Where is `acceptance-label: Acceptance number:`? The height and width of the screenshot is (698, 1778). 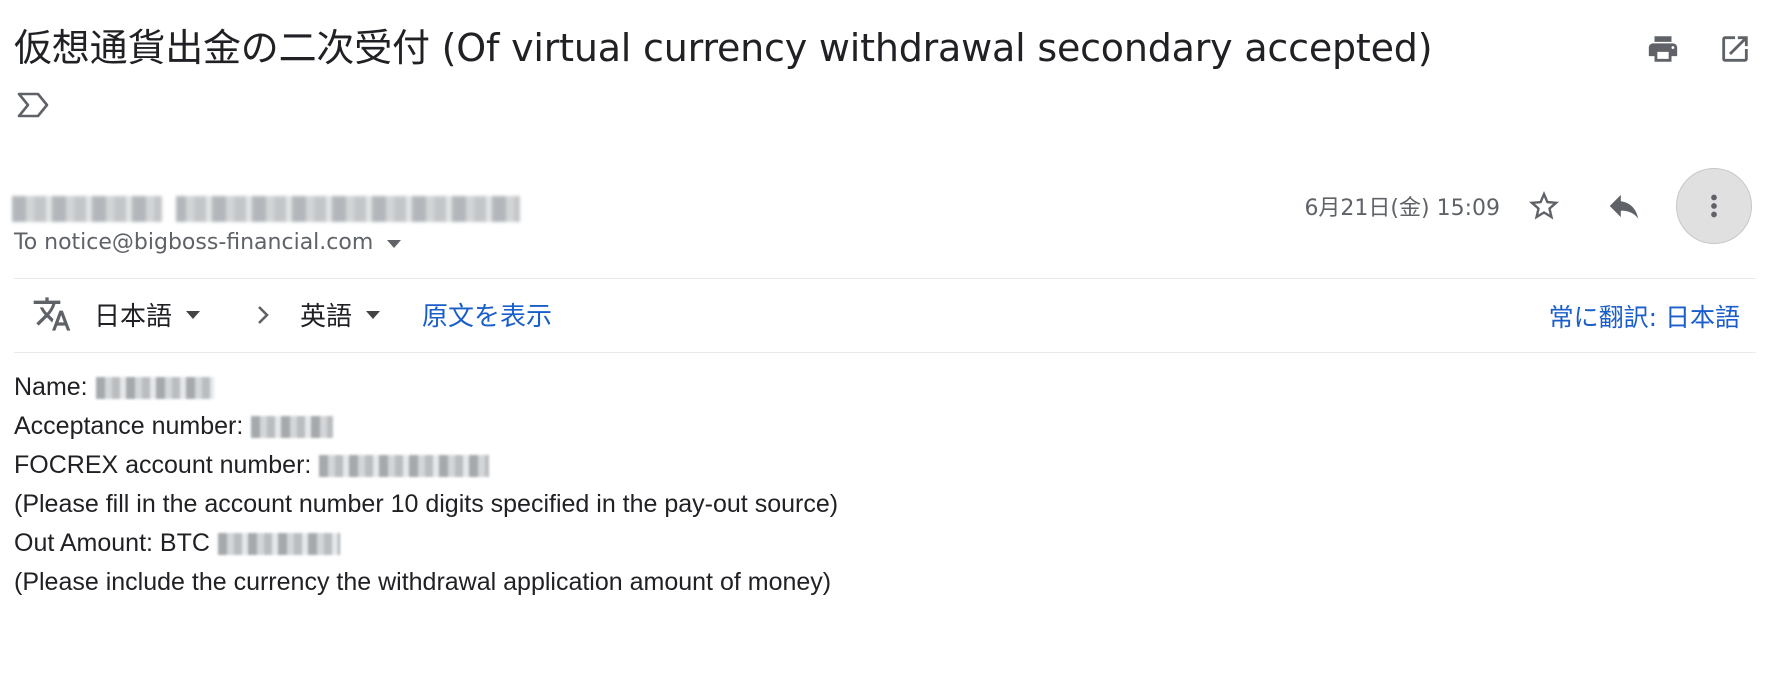
acceptance-label: Acceptance number: is located at coordinates (129, 426).